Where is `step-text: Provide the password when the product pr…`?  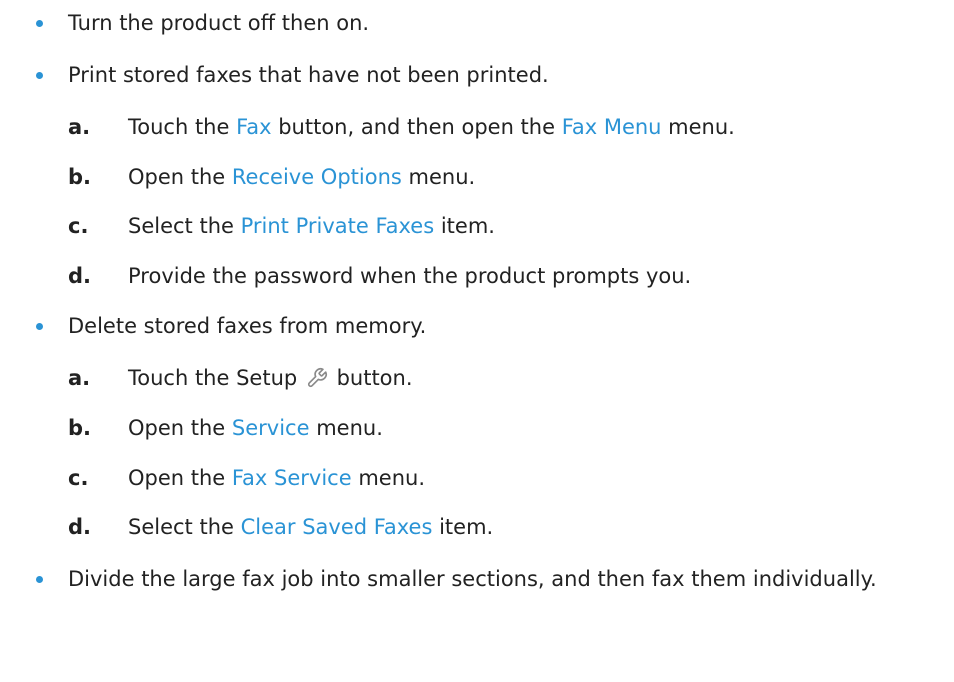
step-text: Provide the password when the product pr… is located at coordinates (410, 276).